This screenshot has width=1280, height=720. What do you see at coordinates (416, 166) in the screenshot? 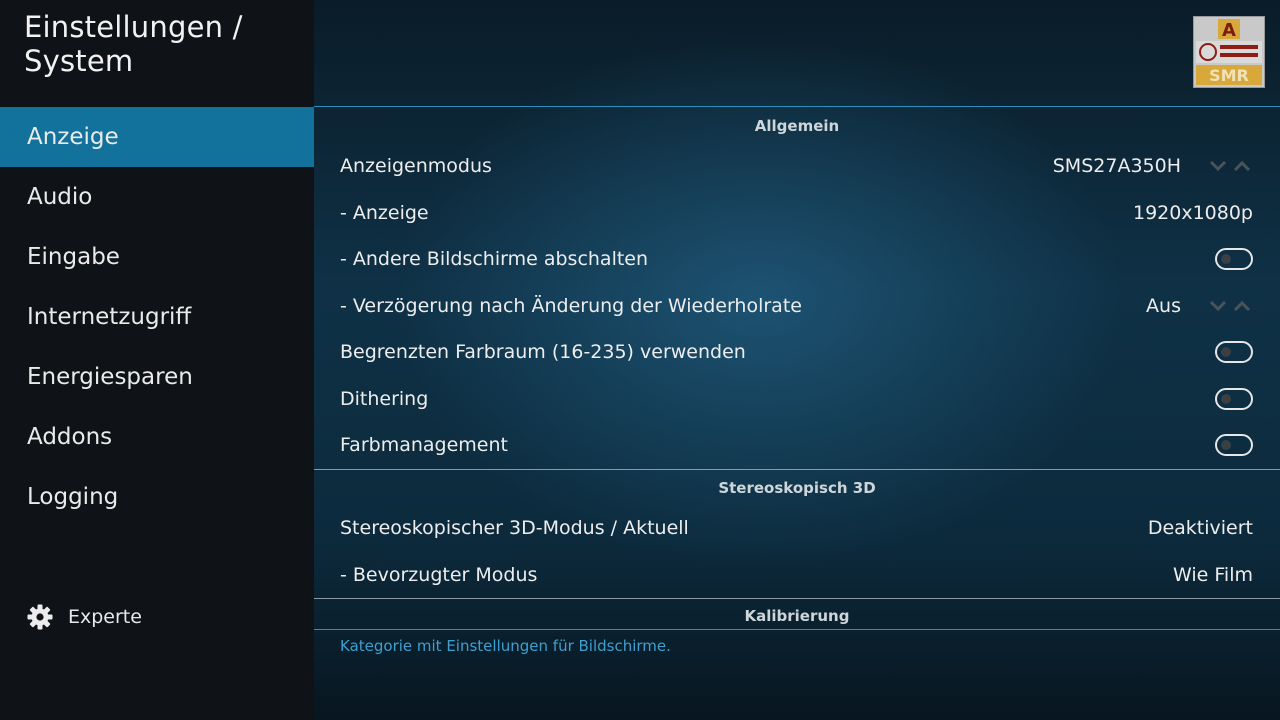
I see `setting-label: Anzeigenmodus` at bounding box center [416, 166].